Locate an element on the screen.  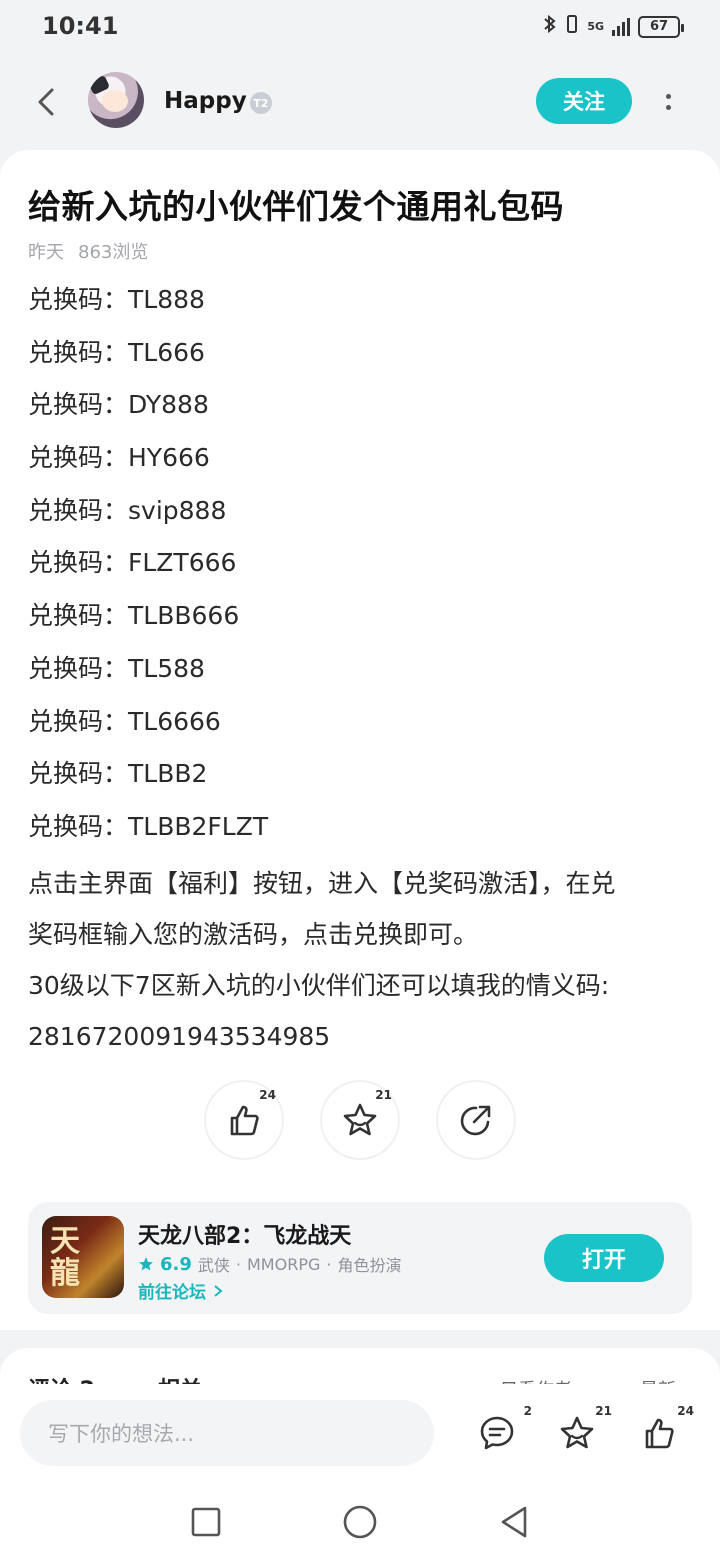
post-actions: 24 21 is located at coordinates (360, 1121).